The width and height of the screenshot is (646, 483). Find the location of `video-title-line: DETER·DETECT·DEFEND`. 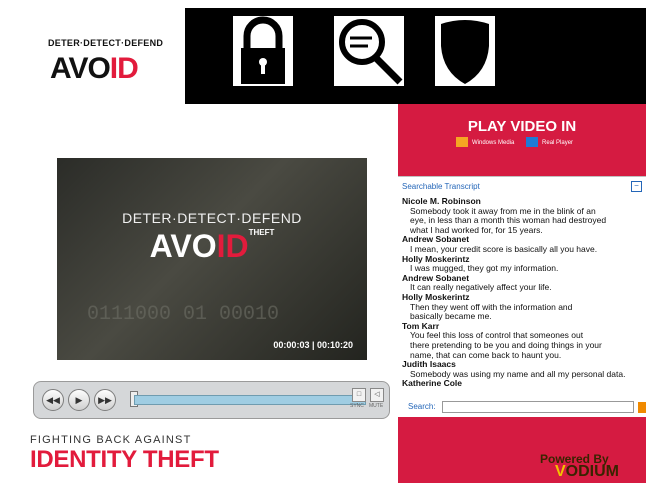

video-title-line: DETER·DETECT·DEFEND is located at coordinates (212, 218).